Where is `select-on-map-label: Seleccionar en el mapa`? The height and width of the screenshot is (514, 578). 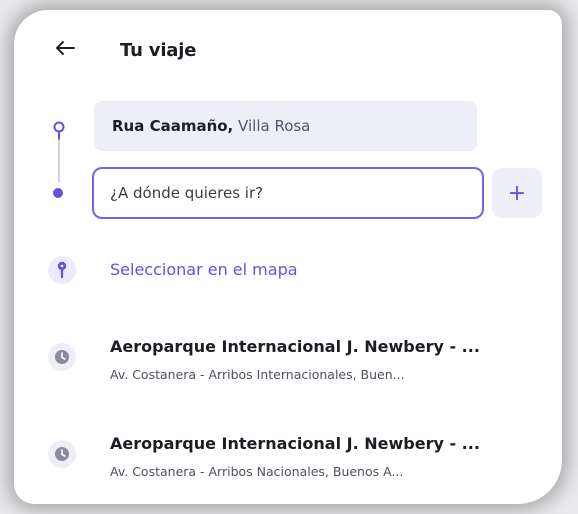 select-on-map-label: Seleccionar en el mapa is located at coordinates (204, 269).